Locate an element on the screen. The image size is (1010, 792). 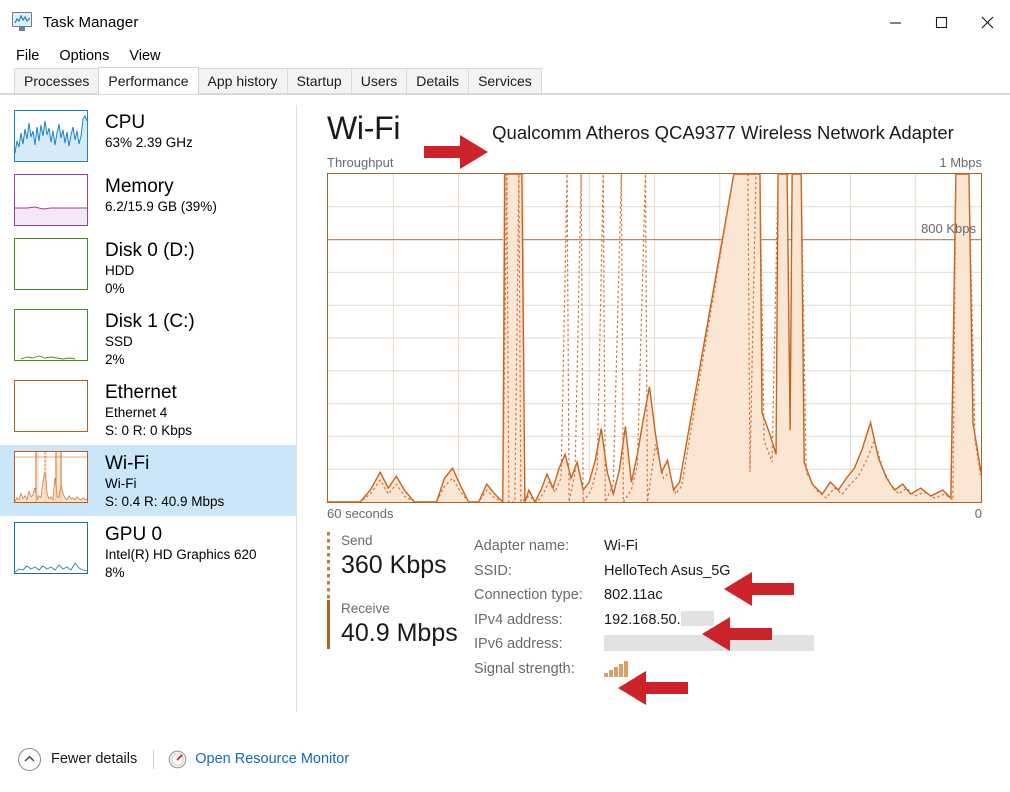
info-value-ipv4-address: 192.168.50. is located at coordinates (659, 619).